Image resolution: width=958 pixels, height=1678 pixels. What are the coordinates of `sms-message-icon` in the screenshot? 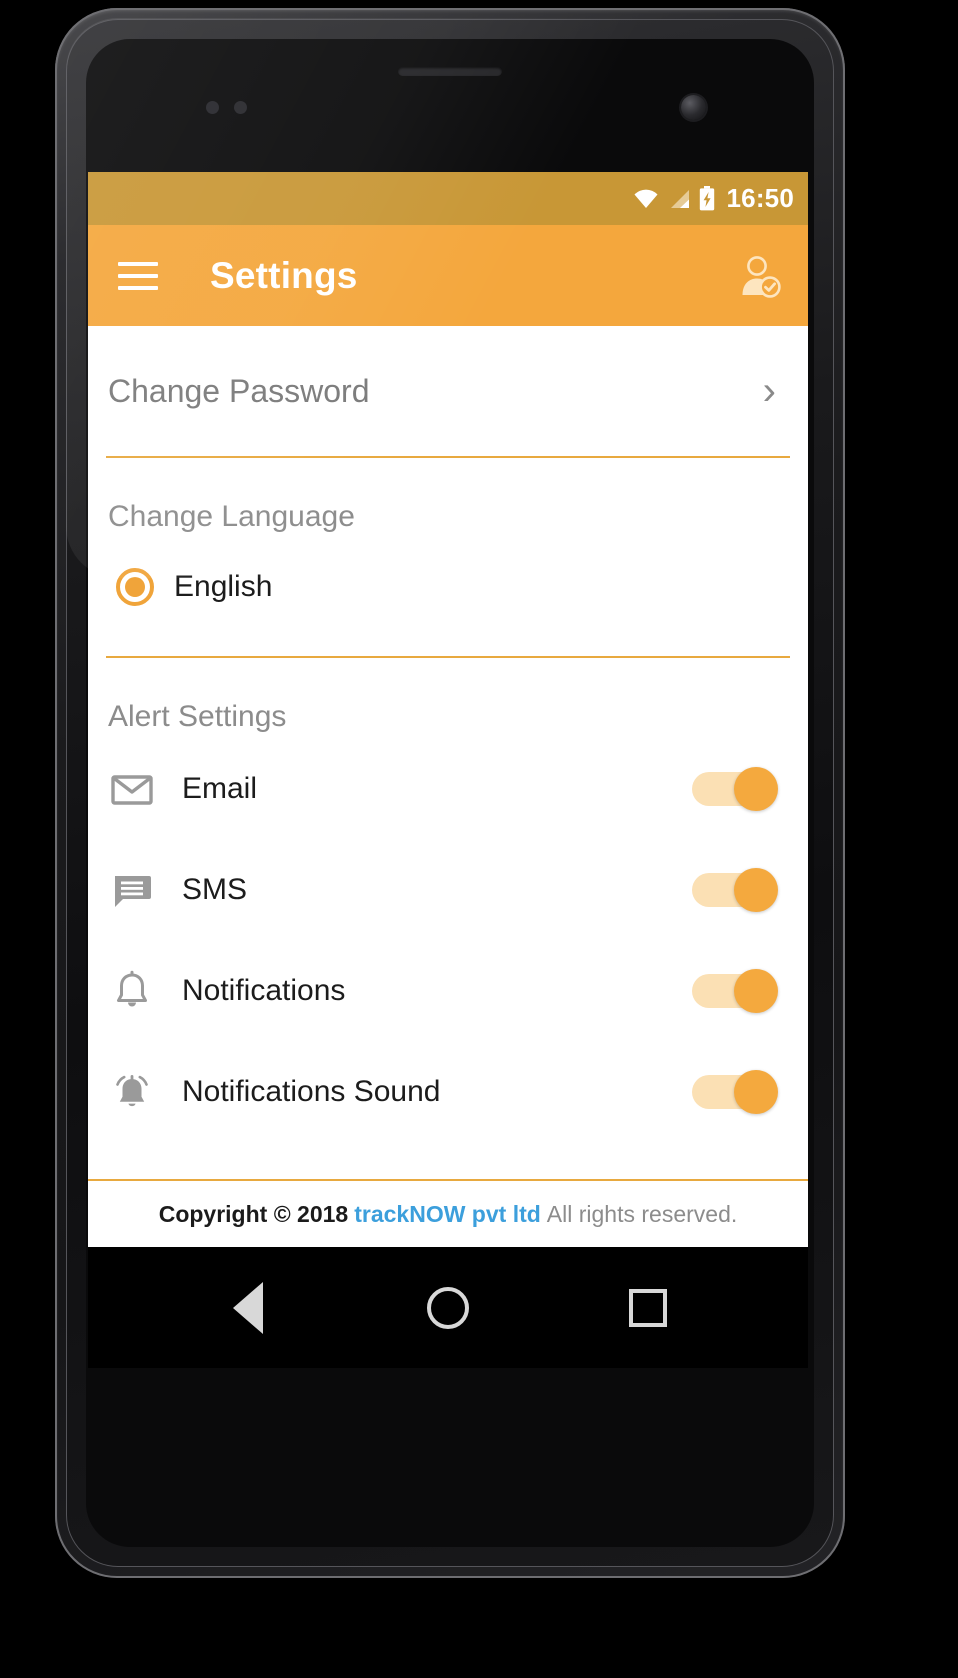 It's located at (133, 891).